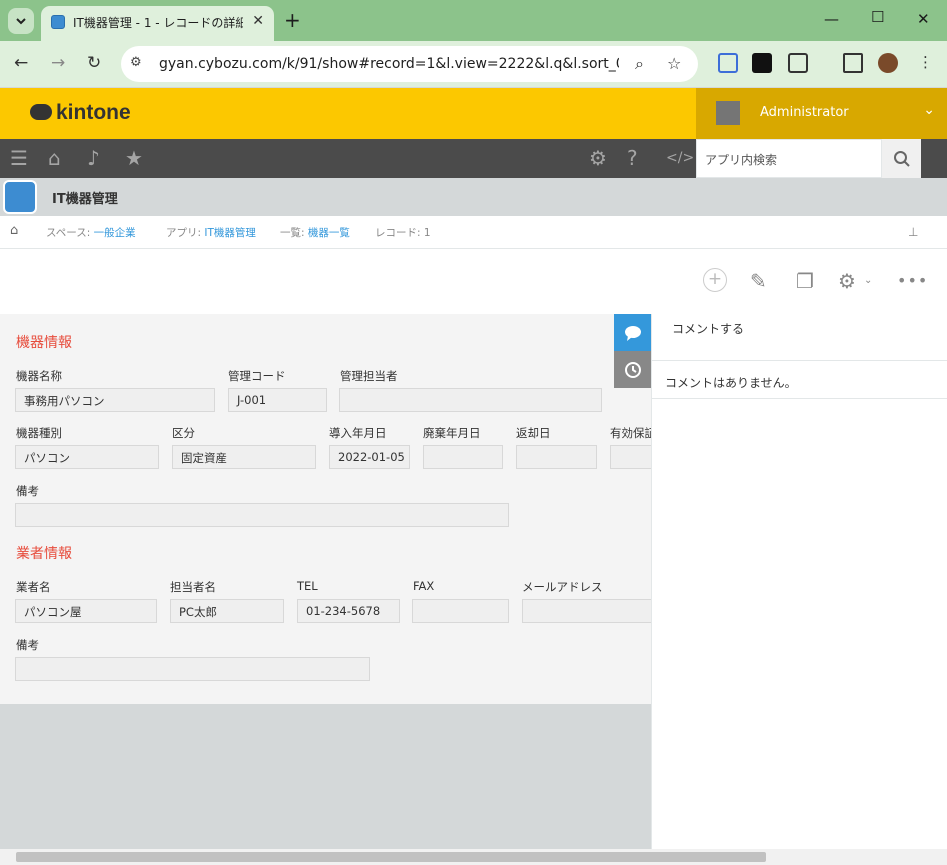 Image resolution: width=947 pixels, height=865 pixels. Describe the element at coordinates (586, 611) in the screenshot. I see `email-field` at that location.